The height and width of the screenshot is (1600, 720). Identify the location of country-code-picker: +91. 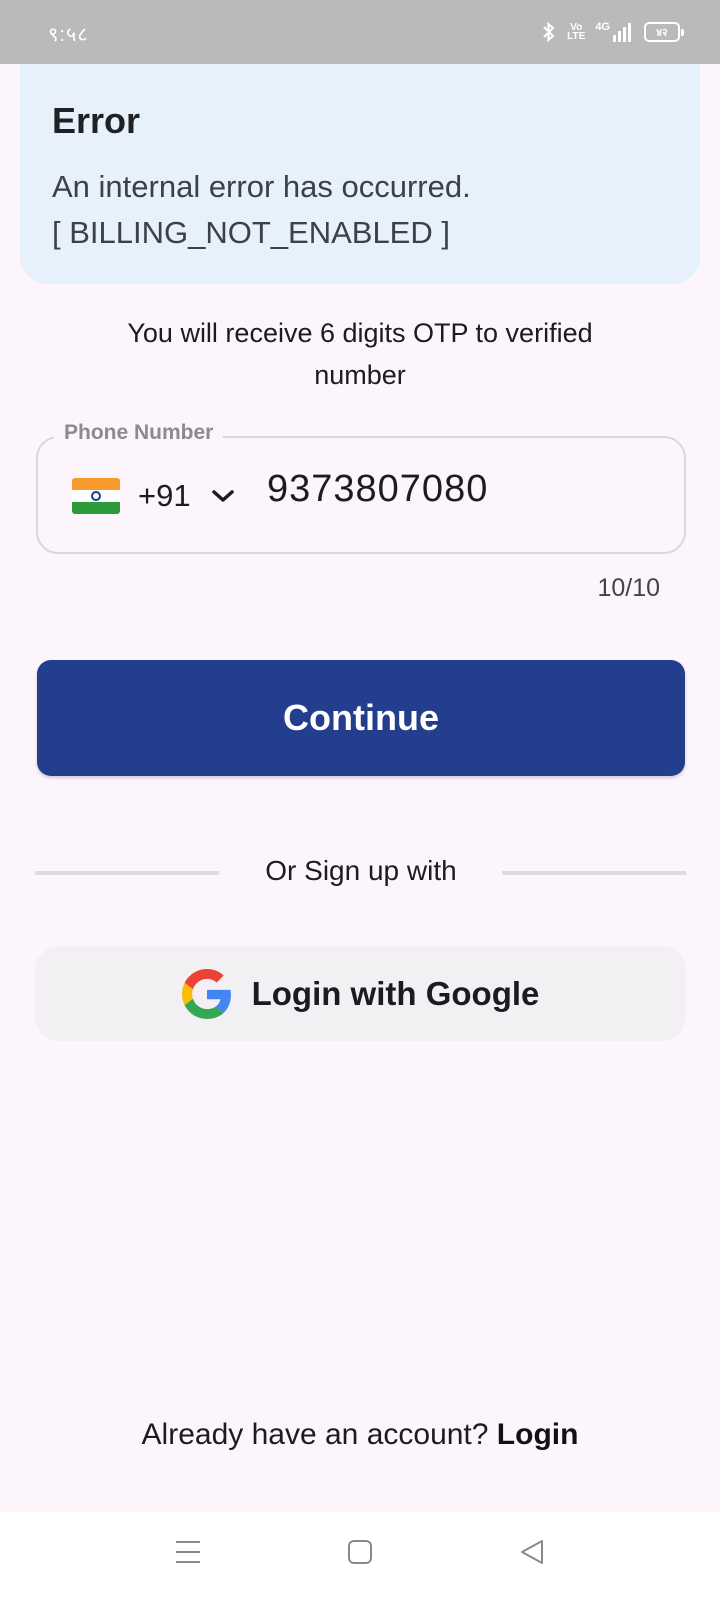
(153, 496).